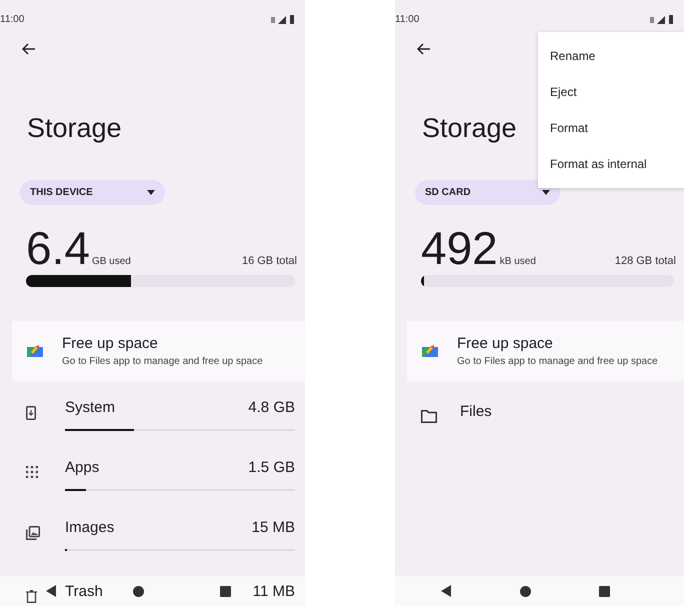  Describe the element at coordinates (645, 261) in the screenshot. I see `total-capacity: 128 GB total` at that location.